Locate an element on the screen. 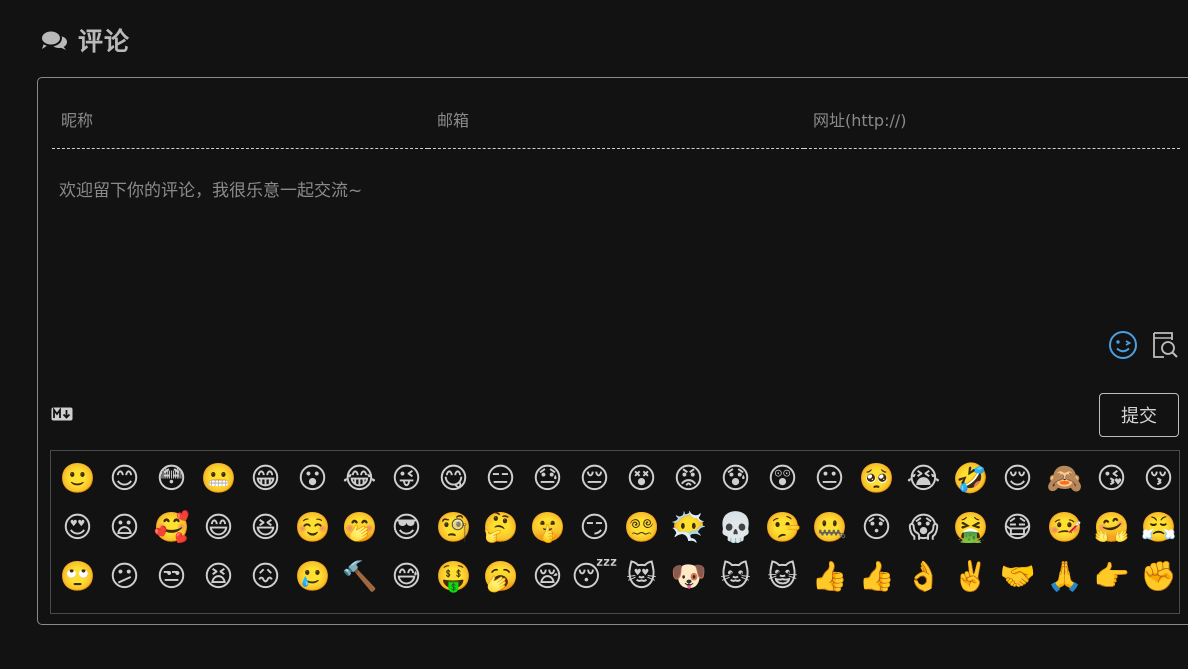 The width and height of the screenshot is (1188, 669). emoji-item: 🤮 is located at coordinates (970, 536).